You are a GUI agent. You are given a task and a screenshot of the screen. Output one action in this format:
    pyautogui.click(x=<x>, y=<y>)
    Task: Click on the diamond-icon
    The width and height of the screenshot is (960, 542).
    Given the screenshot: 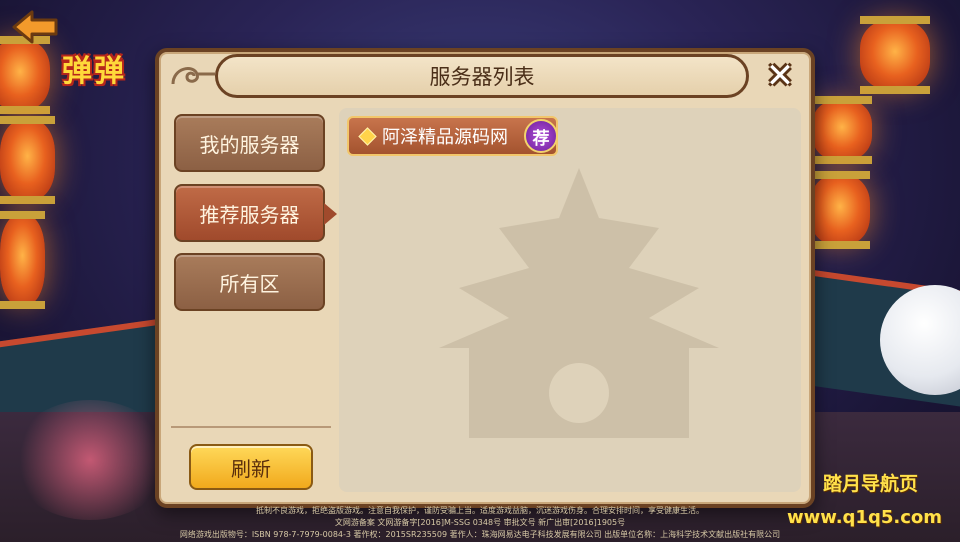 What is the action you would take?
    pyautogui.click(x=367, y=136)
    